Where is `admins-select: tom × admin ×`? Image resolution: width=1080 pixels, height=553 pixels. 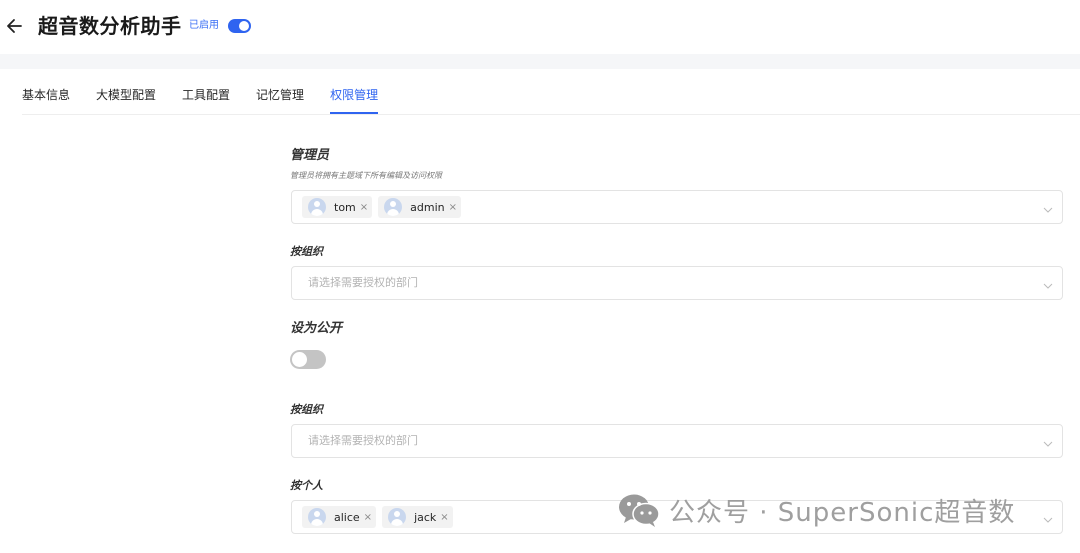 admins-select: tom × admin × is located at coordinates (677, 207).